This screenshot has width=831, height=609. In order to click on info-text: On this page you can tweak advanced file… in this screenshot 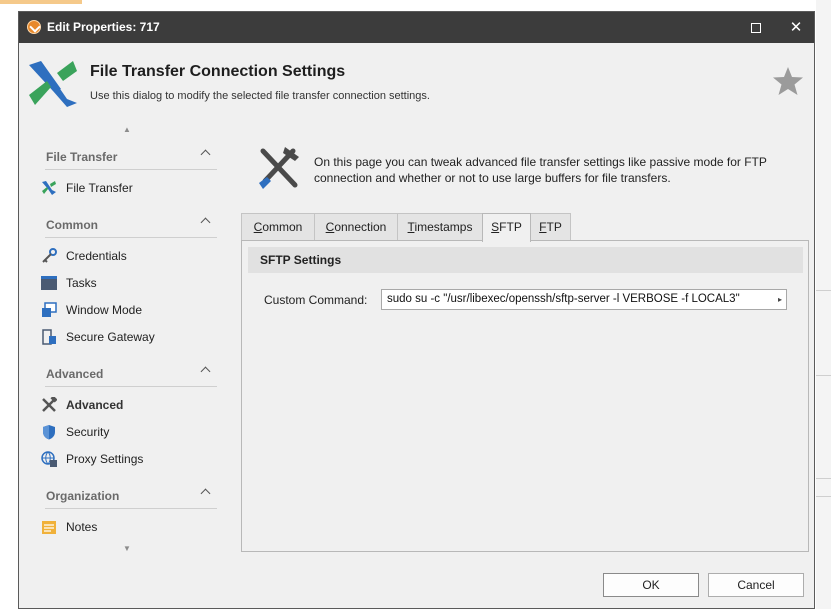, I will do `click(540, 170)`.